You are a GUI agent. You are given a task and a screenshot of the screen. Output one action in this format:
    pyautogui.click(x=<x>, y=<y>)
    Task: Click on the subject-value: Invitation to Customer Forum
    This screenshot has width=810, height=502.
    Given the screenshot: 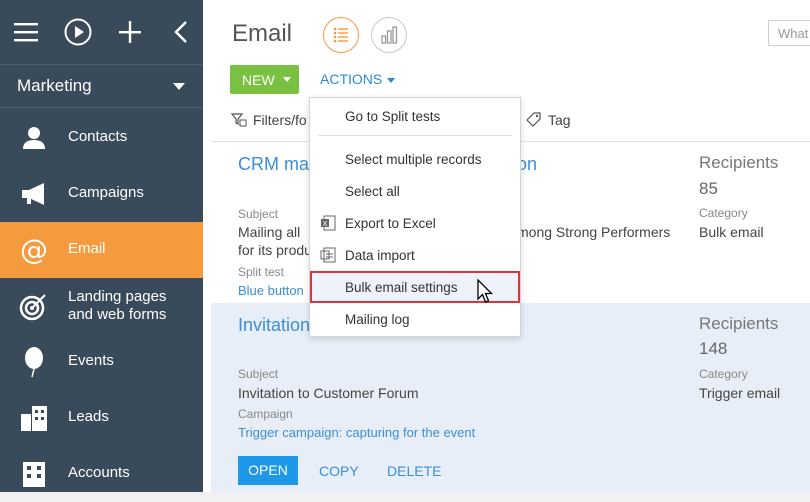 What is the action you would take?
    pyautogui.click(x=328, y=393)
    